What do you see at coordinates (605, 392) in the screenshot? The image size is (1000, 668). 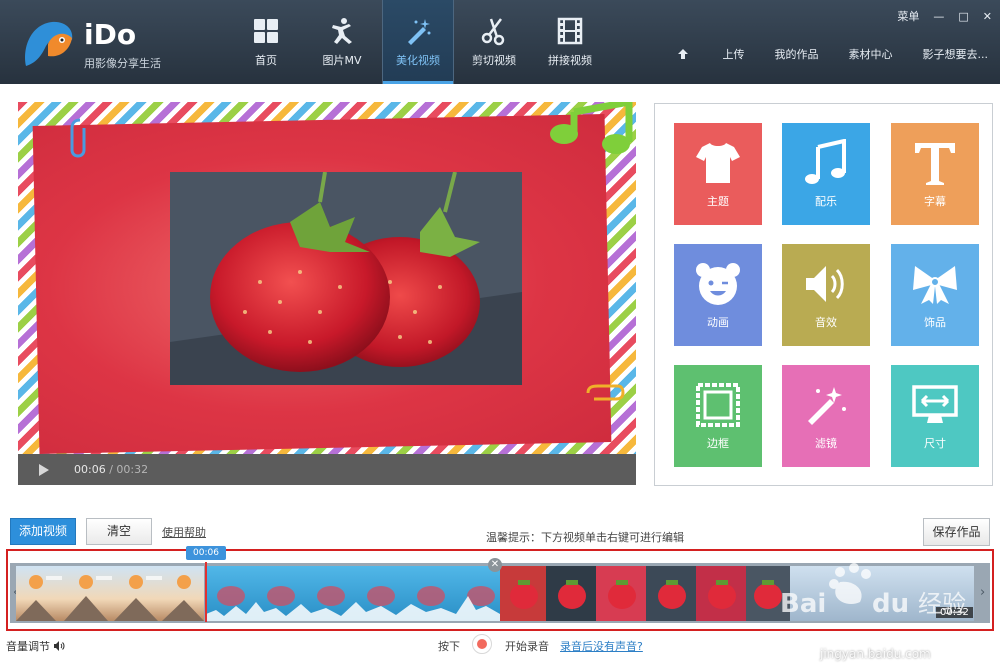 I see `paperclip-yellow-icon` at bounding box center [605, 392].